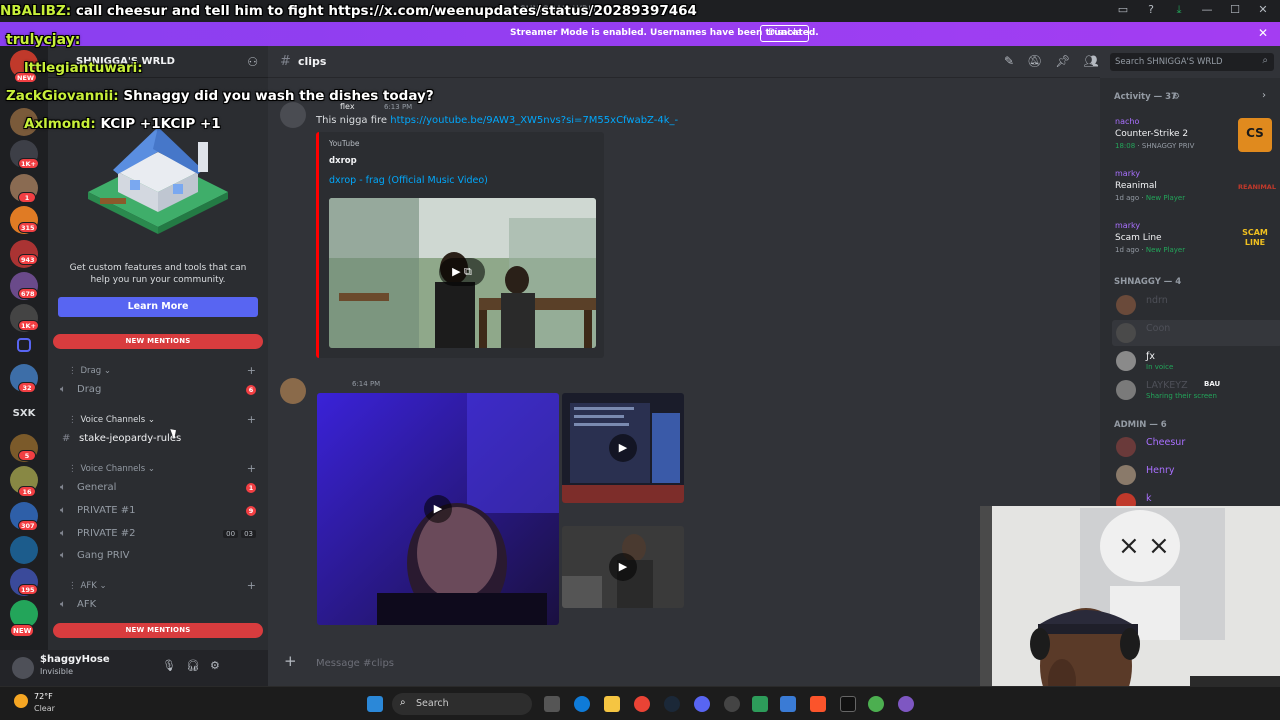 The height and width of the screenshot is (720, 1280). Describe the element at coordinates (1062, 61) in the screenshot. I see `pin-icon: 📌︎` at that location.